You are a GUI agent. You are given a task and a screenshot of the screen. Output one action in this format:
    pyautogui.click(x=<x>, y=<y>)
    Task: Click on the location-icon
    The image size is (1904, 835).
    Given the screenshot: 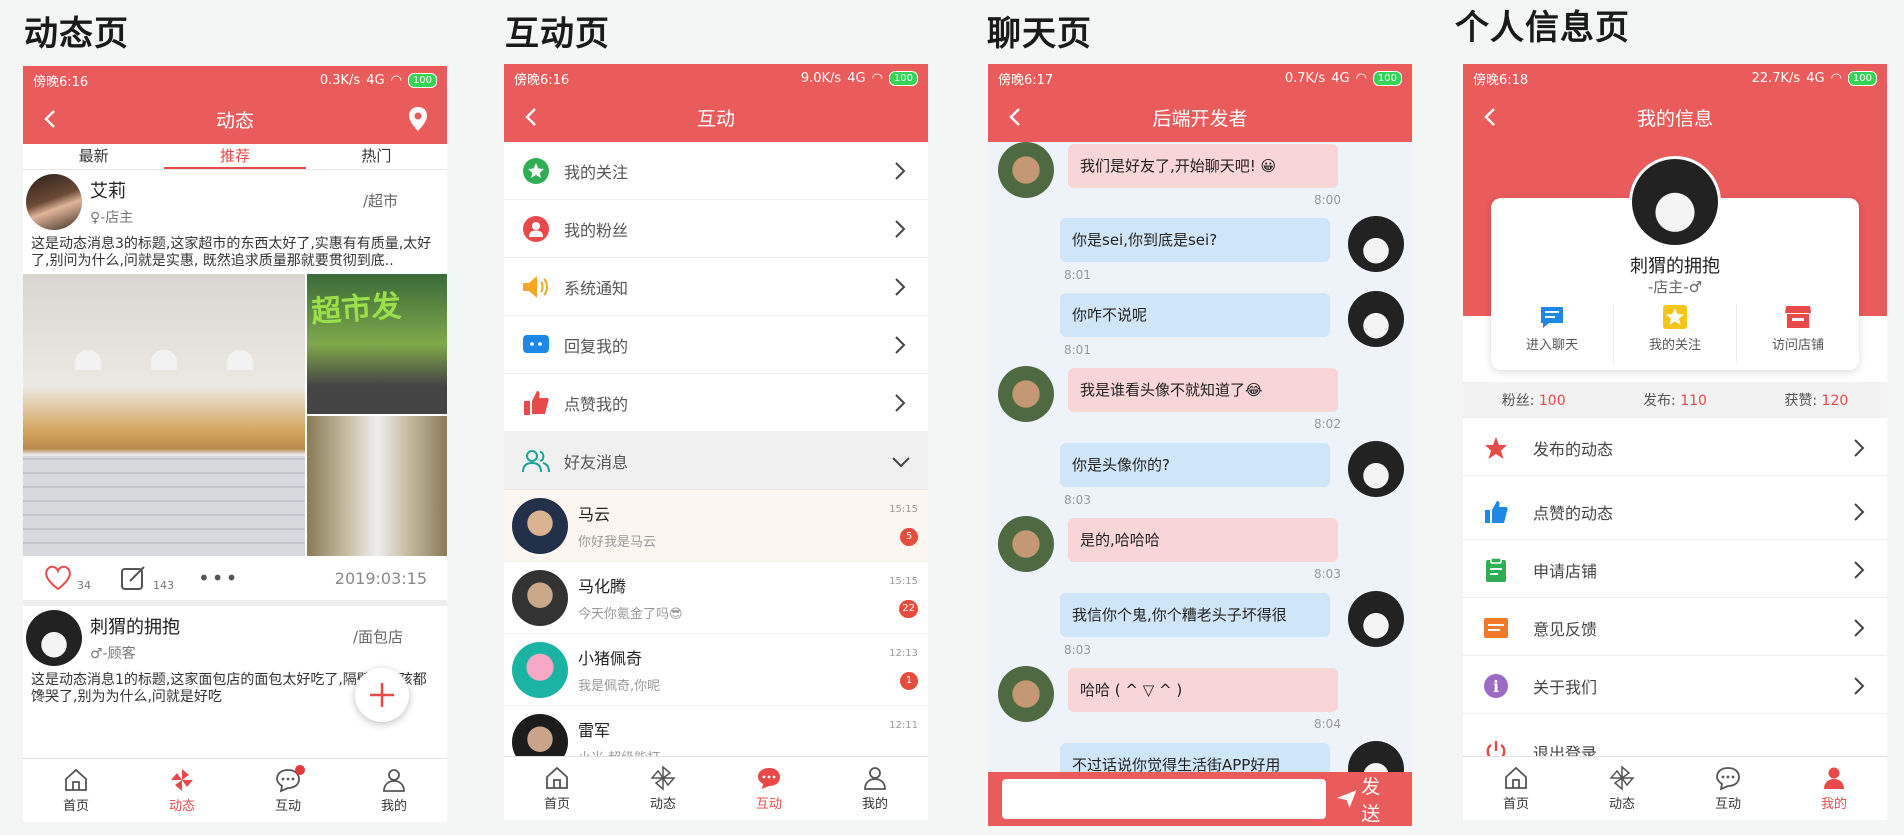 What is the action you would take?
    pyautogui.click(x=418, y=119)
    